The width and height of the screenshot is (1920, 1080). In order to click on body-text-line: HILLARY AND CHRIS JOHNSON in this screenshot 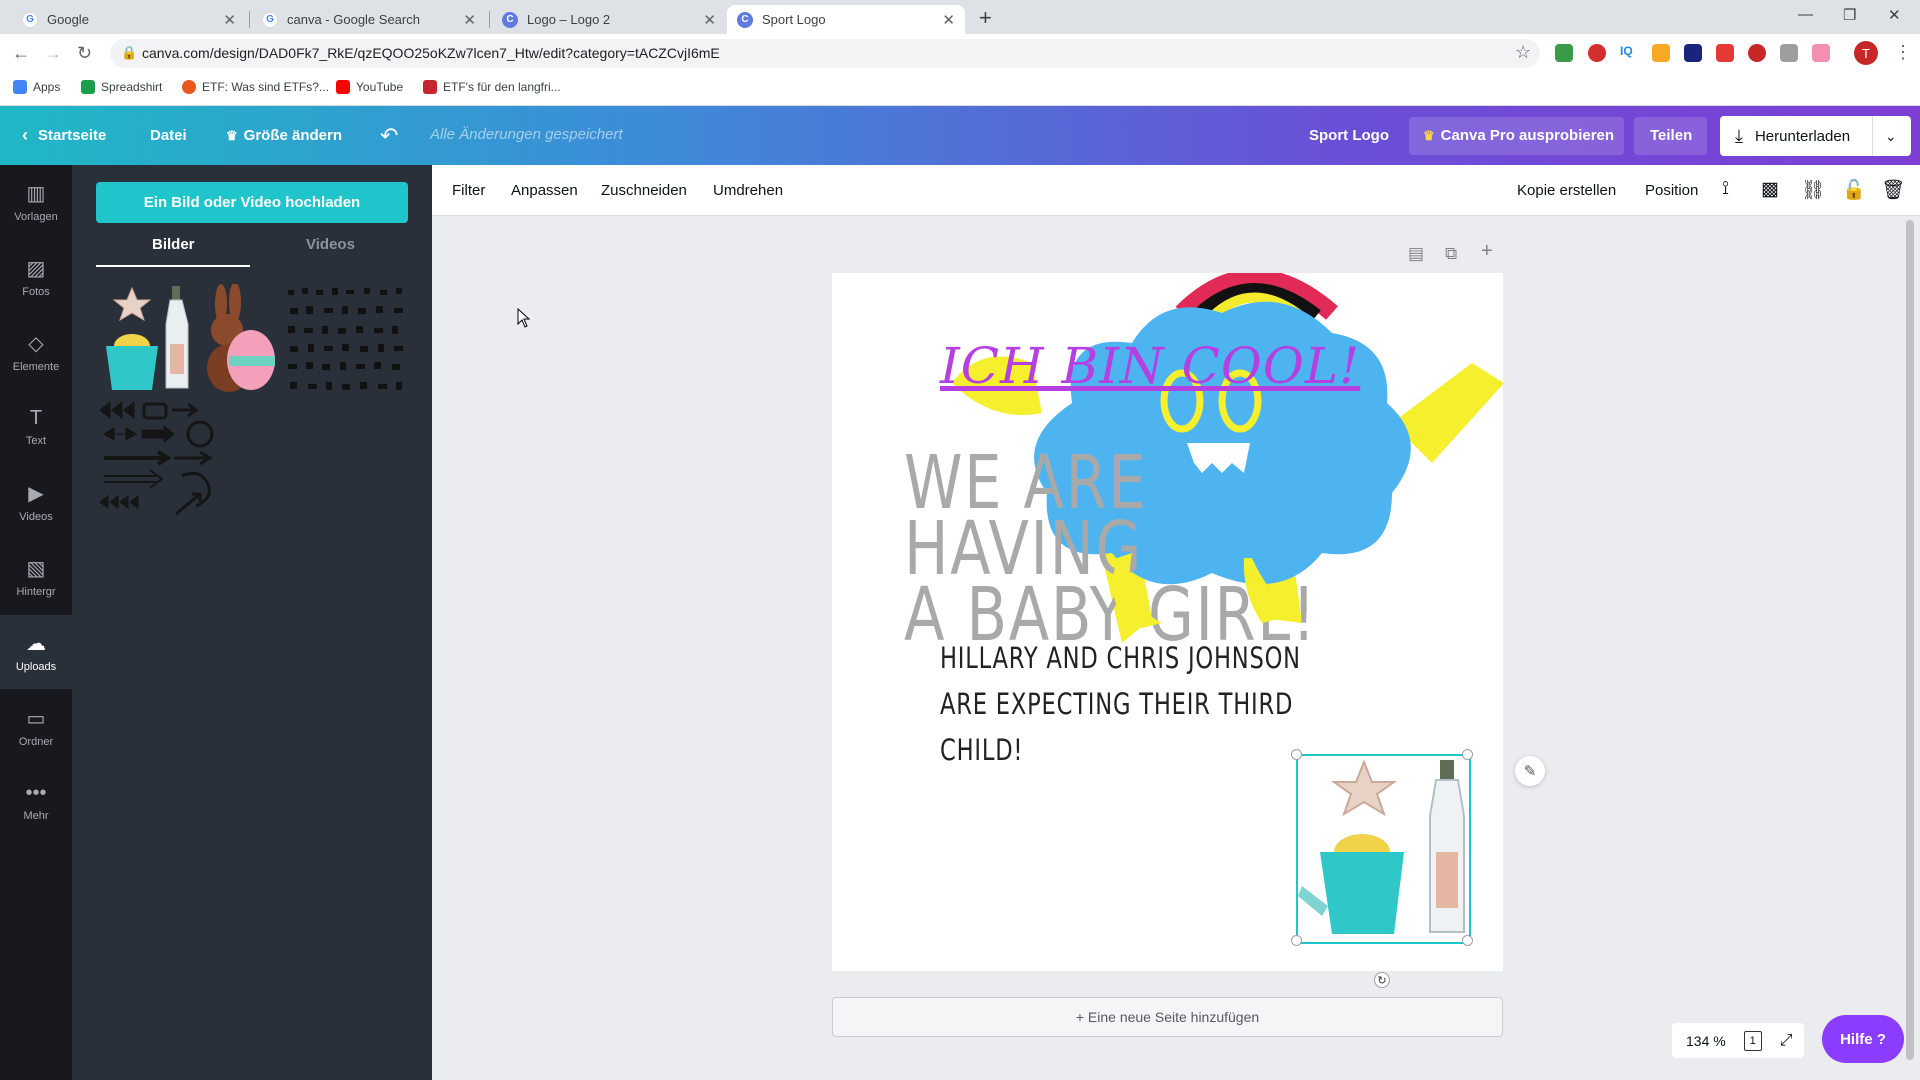, I will do `click(1120, 658)`.